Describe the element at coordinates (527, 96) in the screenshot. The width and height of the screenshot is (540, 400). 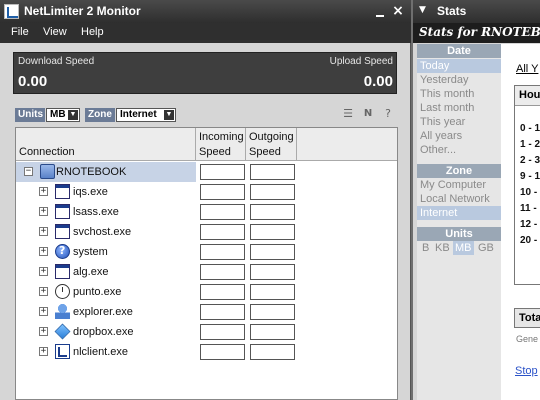
I see `hourly-table-header: Hou` at that location.